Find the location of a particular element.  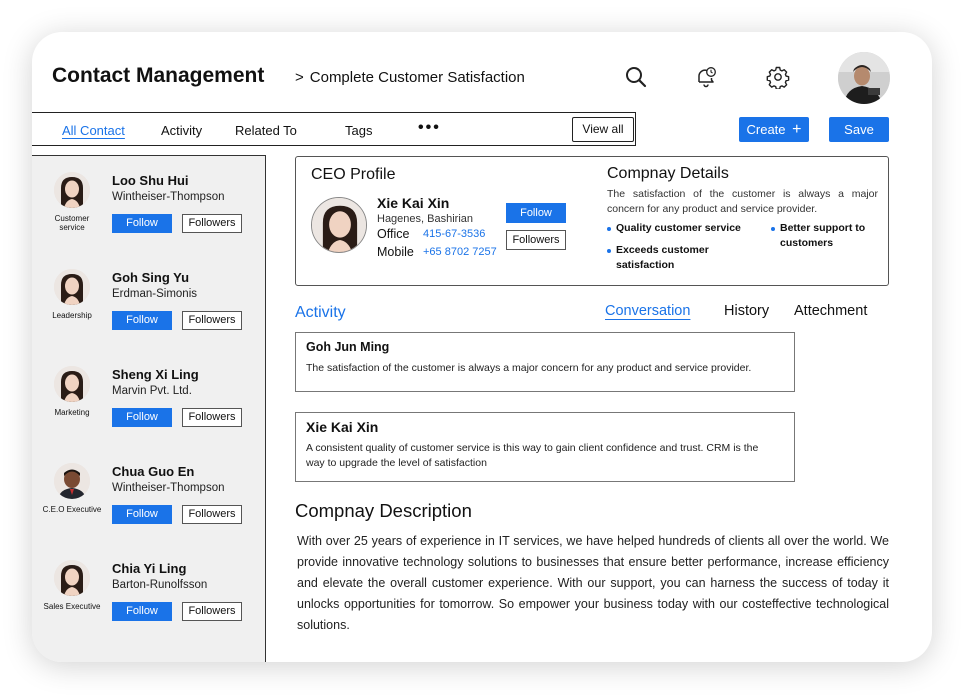

contact-name: Sheng Xi Ling is located at coordinates (155, 374).